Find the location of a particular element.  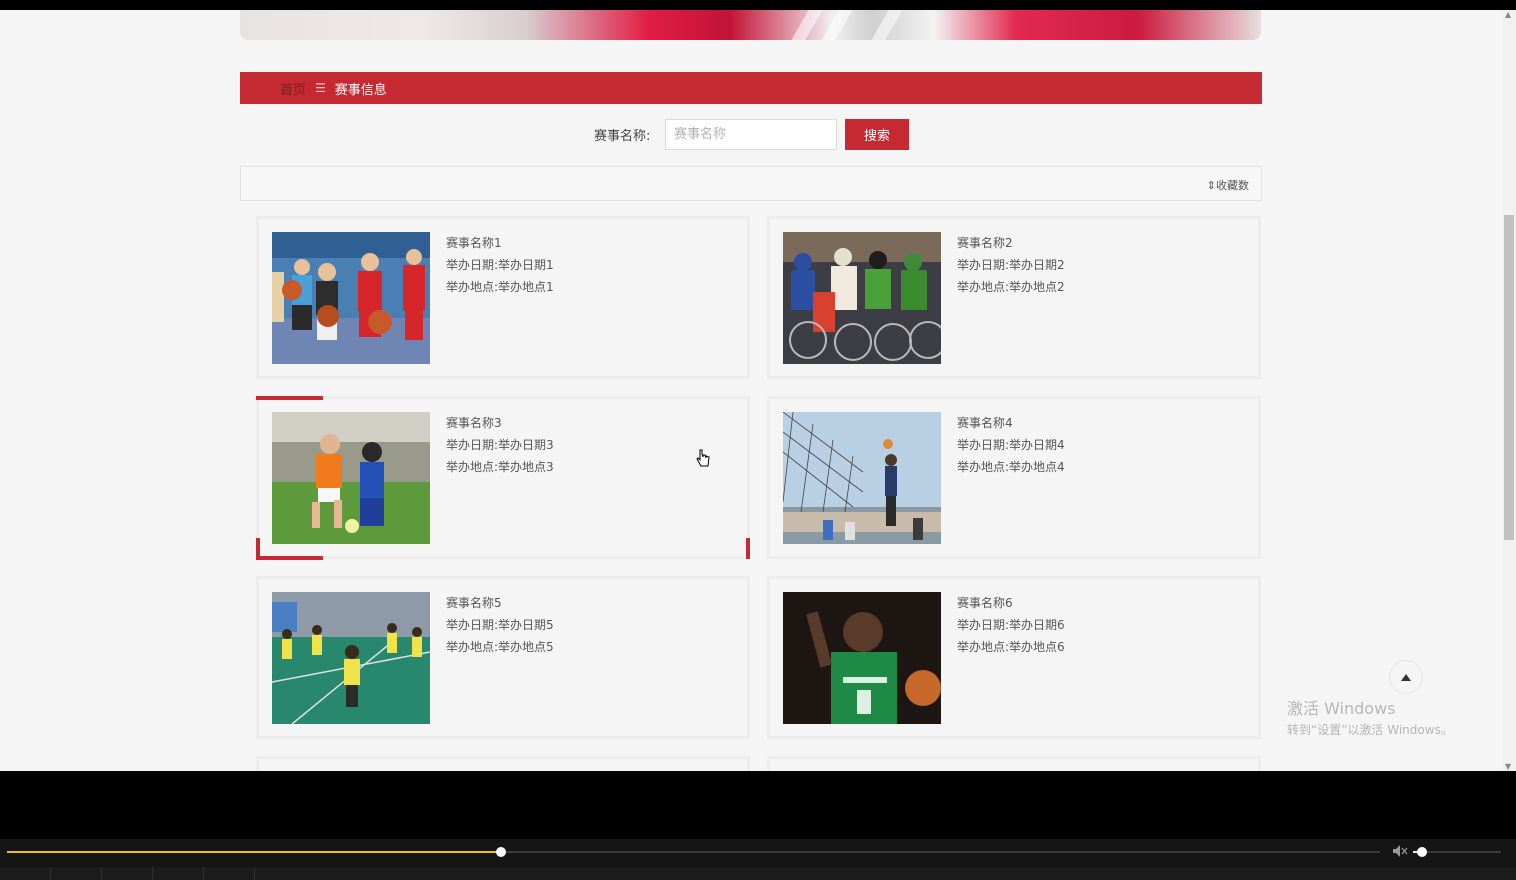

event-name: 赛事名称6 is located at coordinates (1011, 603).